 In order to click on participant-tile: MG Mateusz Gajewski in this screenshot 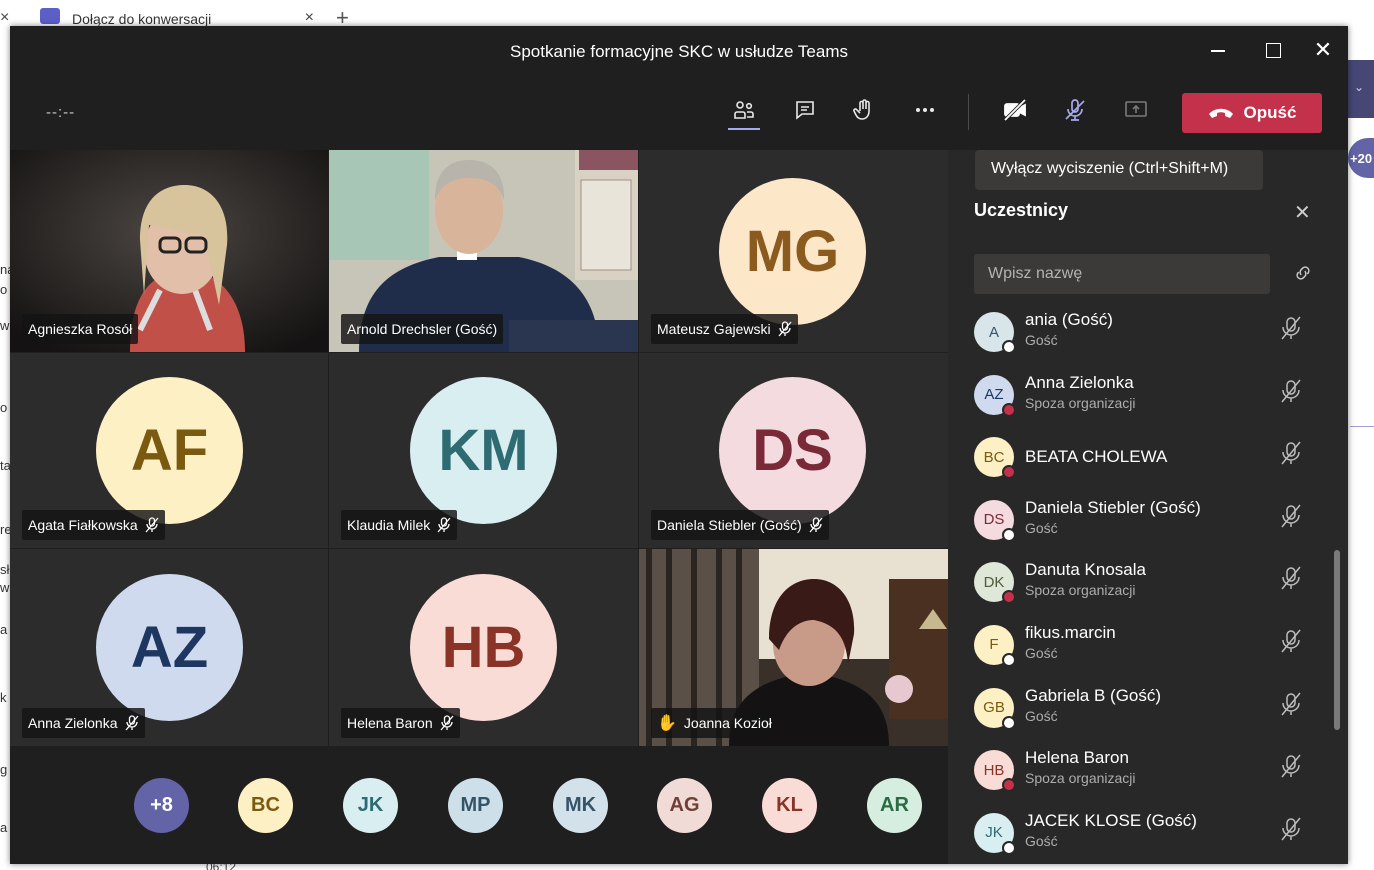, I will do `click(793, 251)`.